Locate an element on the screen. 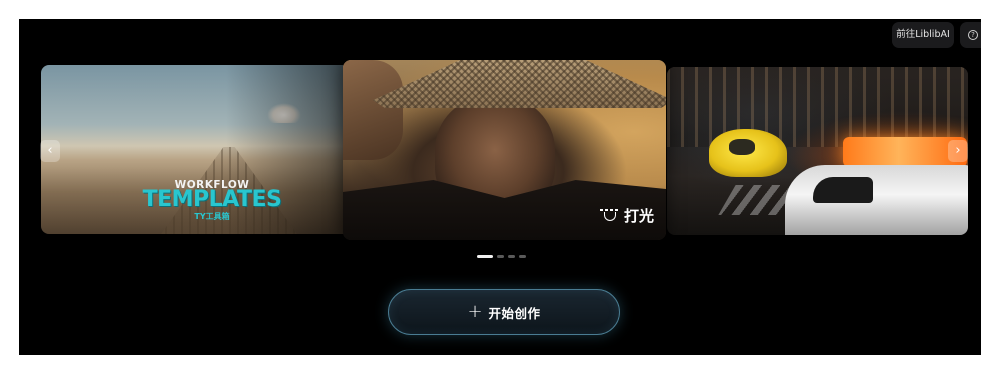 This screenshot has height=374, width=1000. carousel-slide-workflow-templates: WORKFLOW TEMPLATES TY工具箱 is located at coordinates (195, 149).